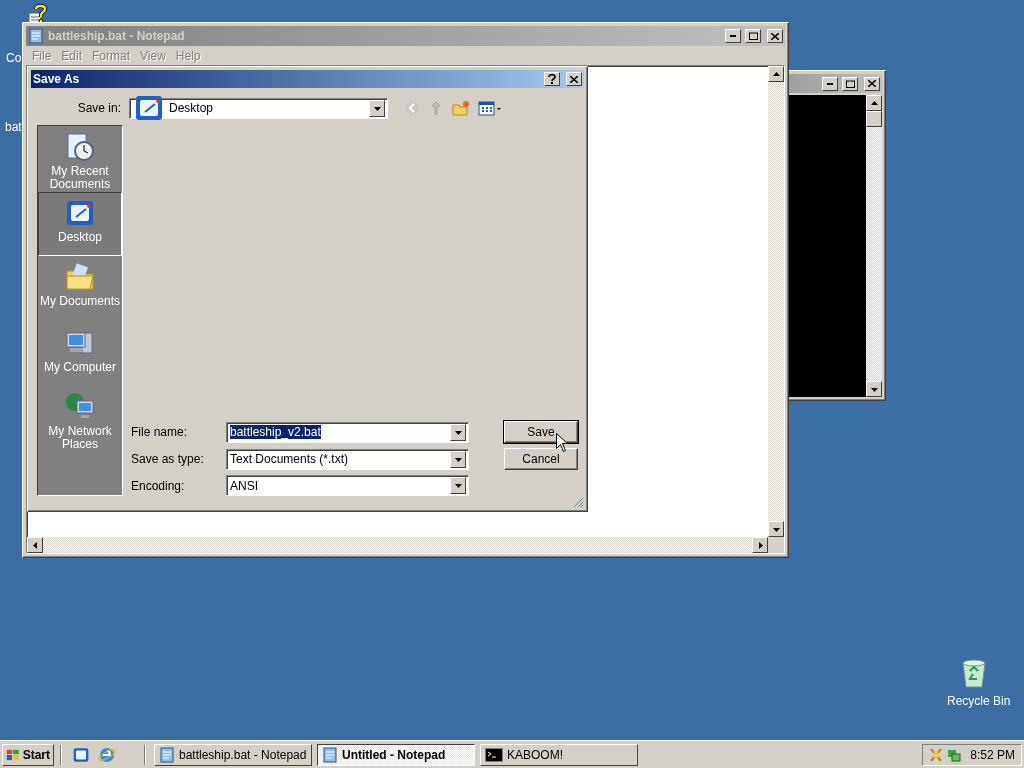 Image resolution: width=1024 pixels, height=768 pixels. What do you see at coordinates (347, 432) in the screenshot?
I see `combo-field: battleship_v2.bat` at bounding box center [347, 432].